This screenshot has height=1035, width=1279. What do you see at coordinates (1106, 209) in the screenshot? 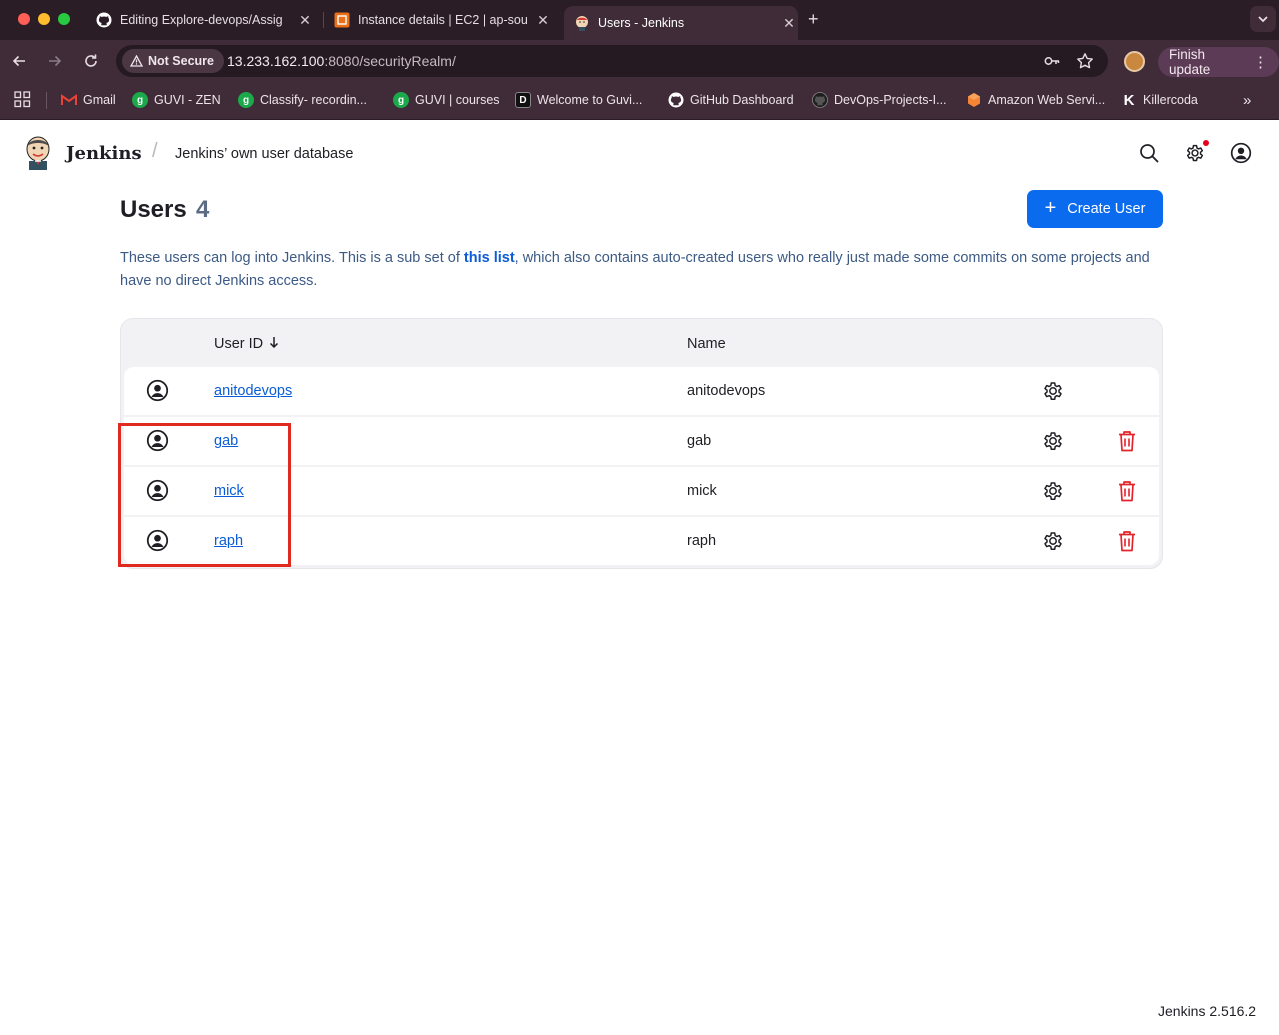
I see `create-user-label: Create User` at bounding box center [1106, 209].